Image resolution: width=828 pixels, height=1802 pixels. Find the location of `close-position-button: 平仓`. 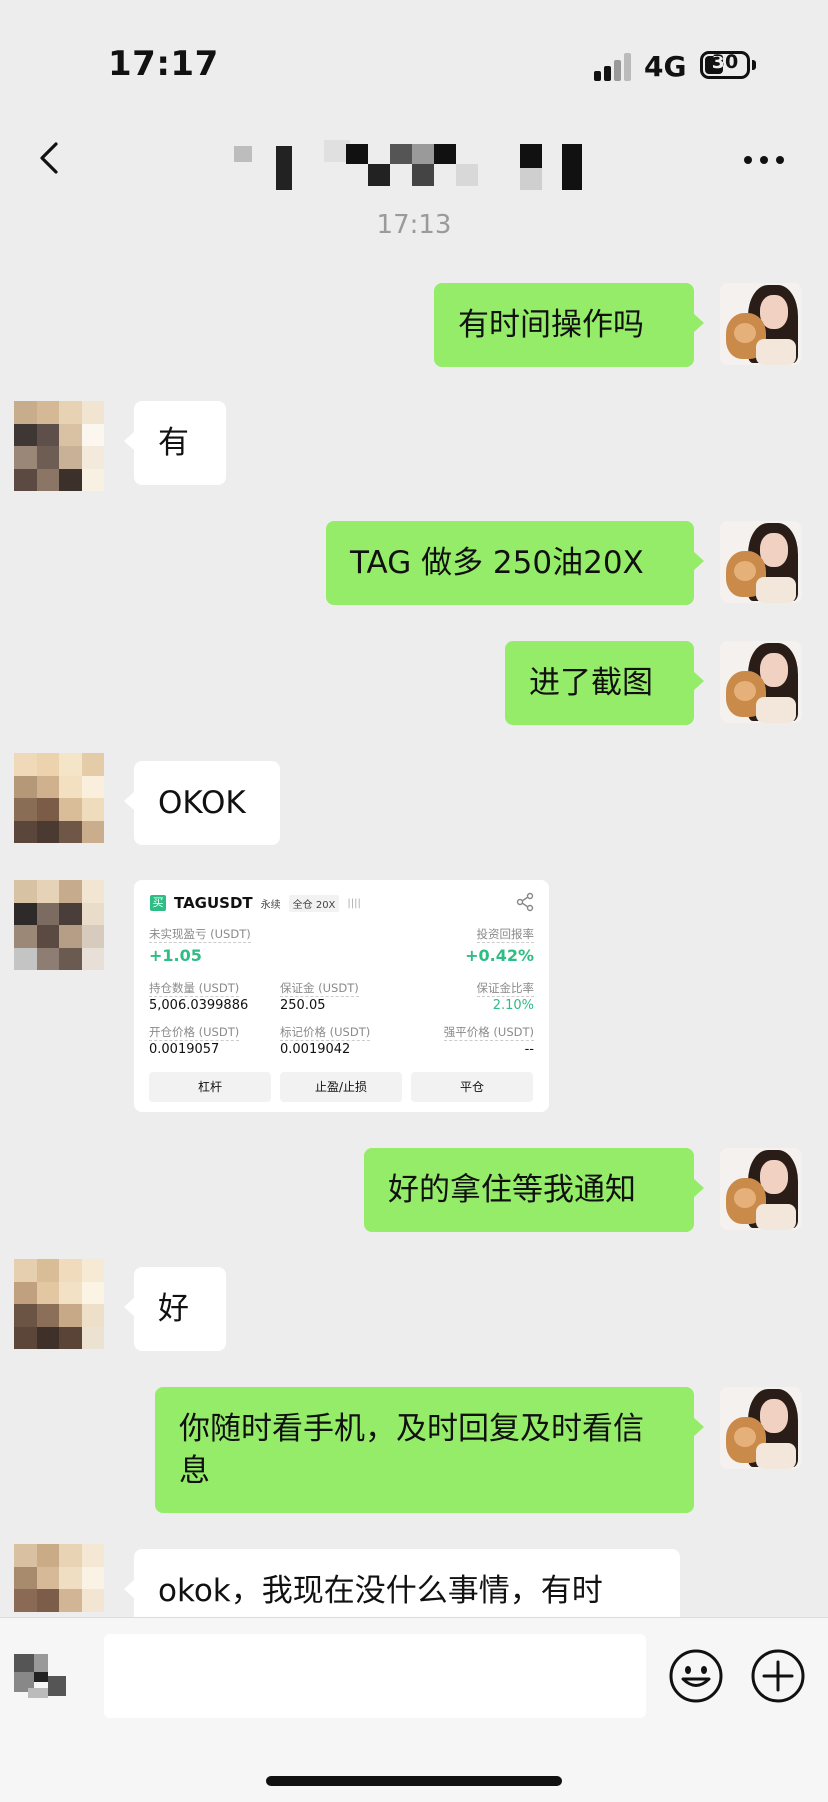

close-position-button: 平仓 is located at coordinates (472, 1087).